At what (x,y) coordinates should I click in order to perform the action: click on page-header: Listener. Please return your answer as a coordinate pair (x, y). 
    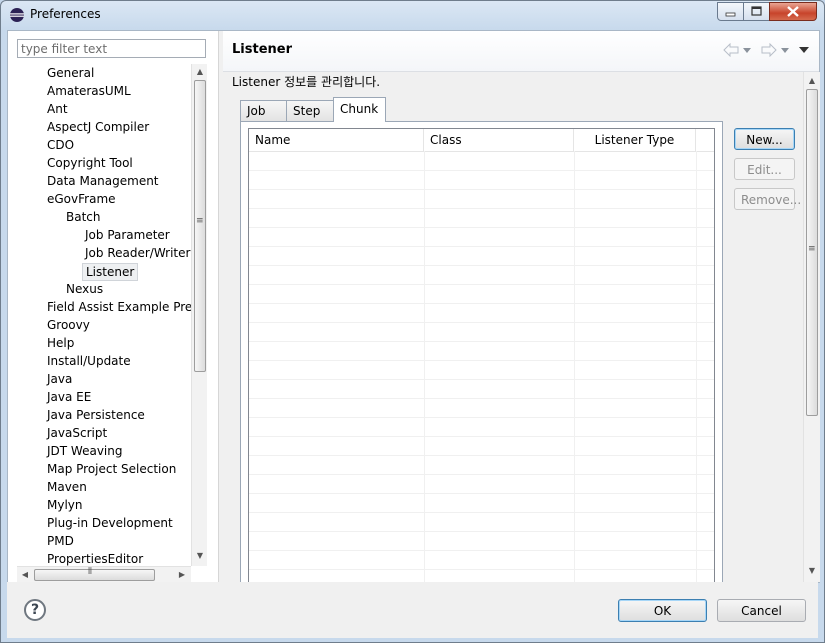
    Looking at the image, I should click on (521, 51).